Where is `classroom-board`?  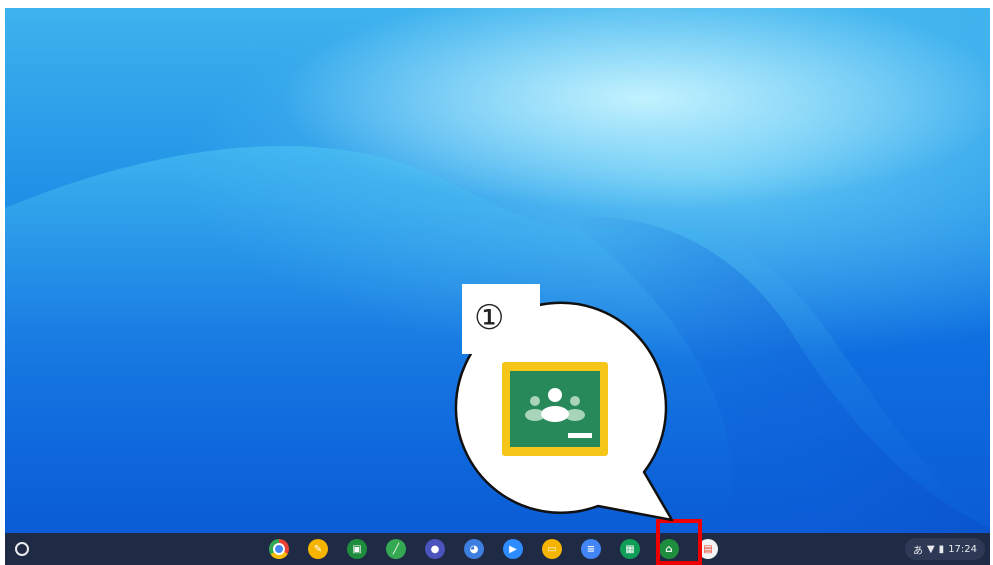 classroom-board is located at coordinates (555, 409).